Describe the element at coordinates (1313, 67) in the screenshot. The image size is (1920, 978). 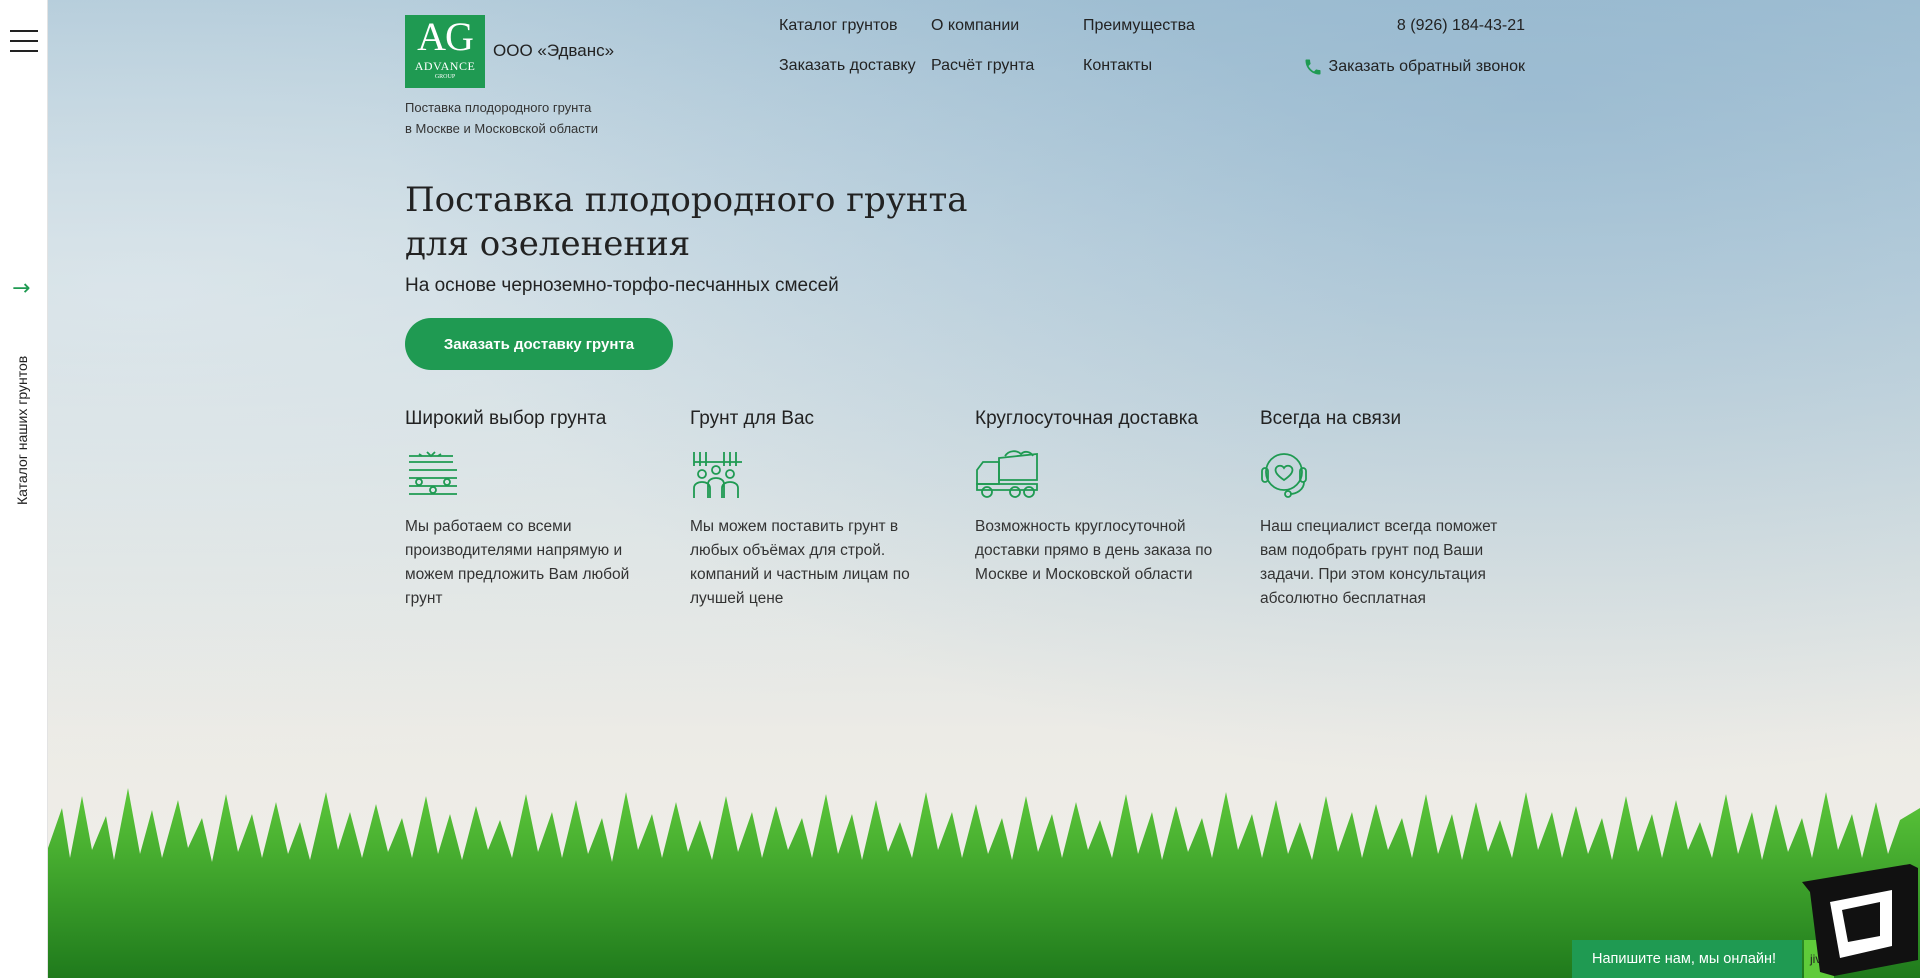
I see `phone-icon` at that location.